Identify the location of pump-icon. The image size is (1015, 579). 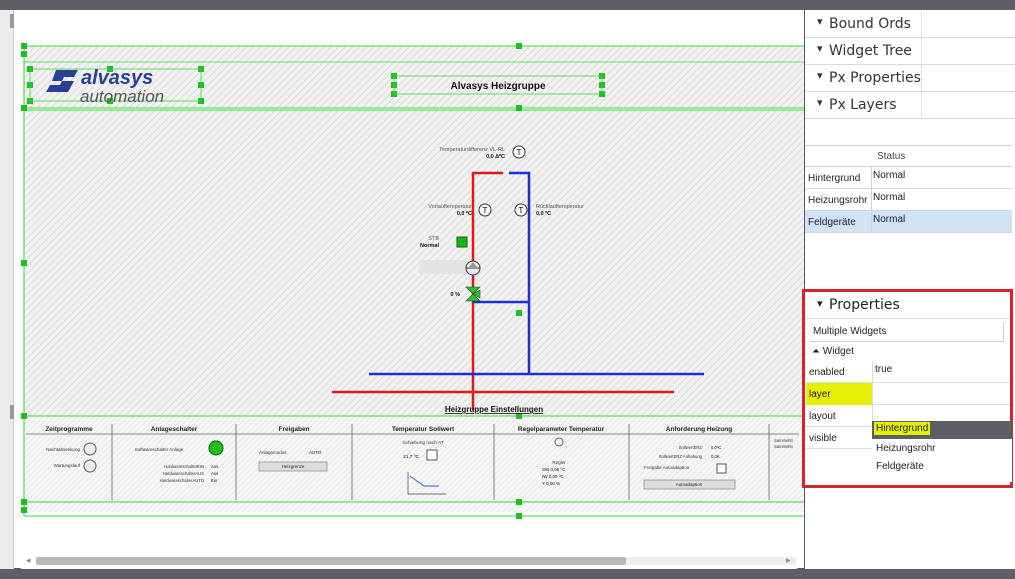
(473, 268).